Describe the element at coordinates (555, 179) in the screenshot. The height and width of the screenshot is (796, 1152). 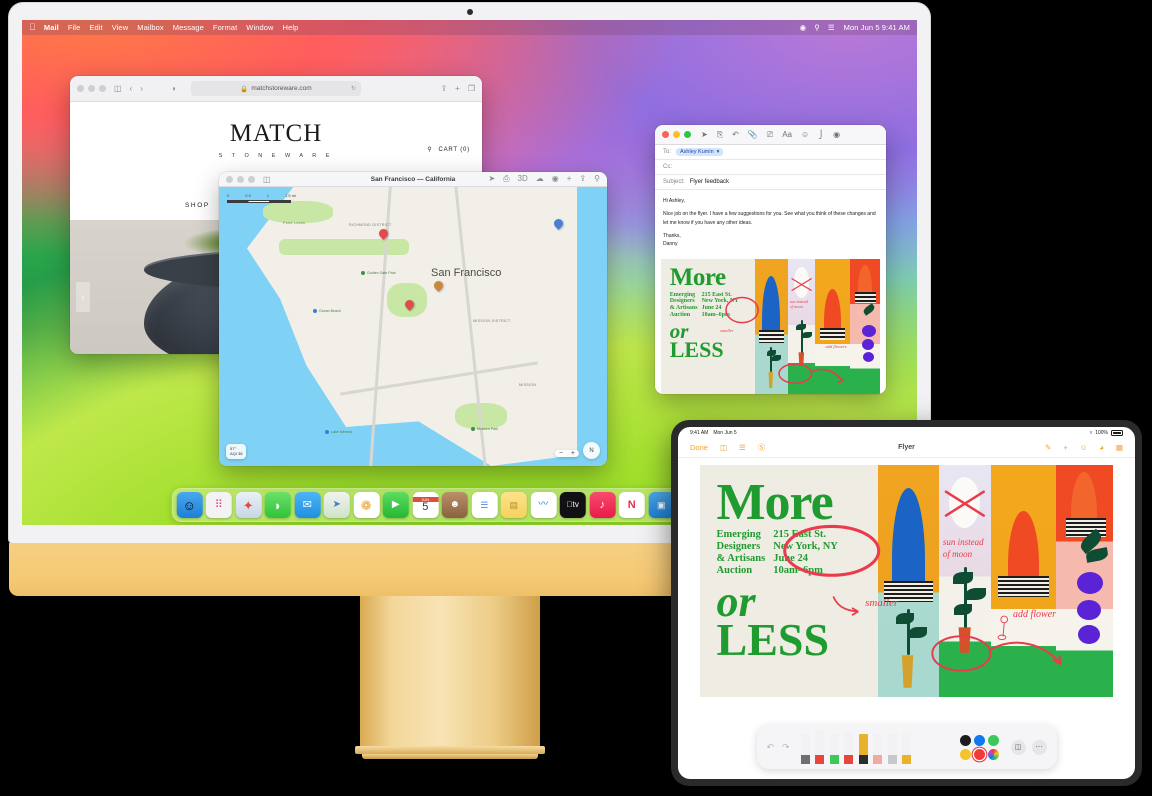
I see `globe-icon: ◉` at that location.